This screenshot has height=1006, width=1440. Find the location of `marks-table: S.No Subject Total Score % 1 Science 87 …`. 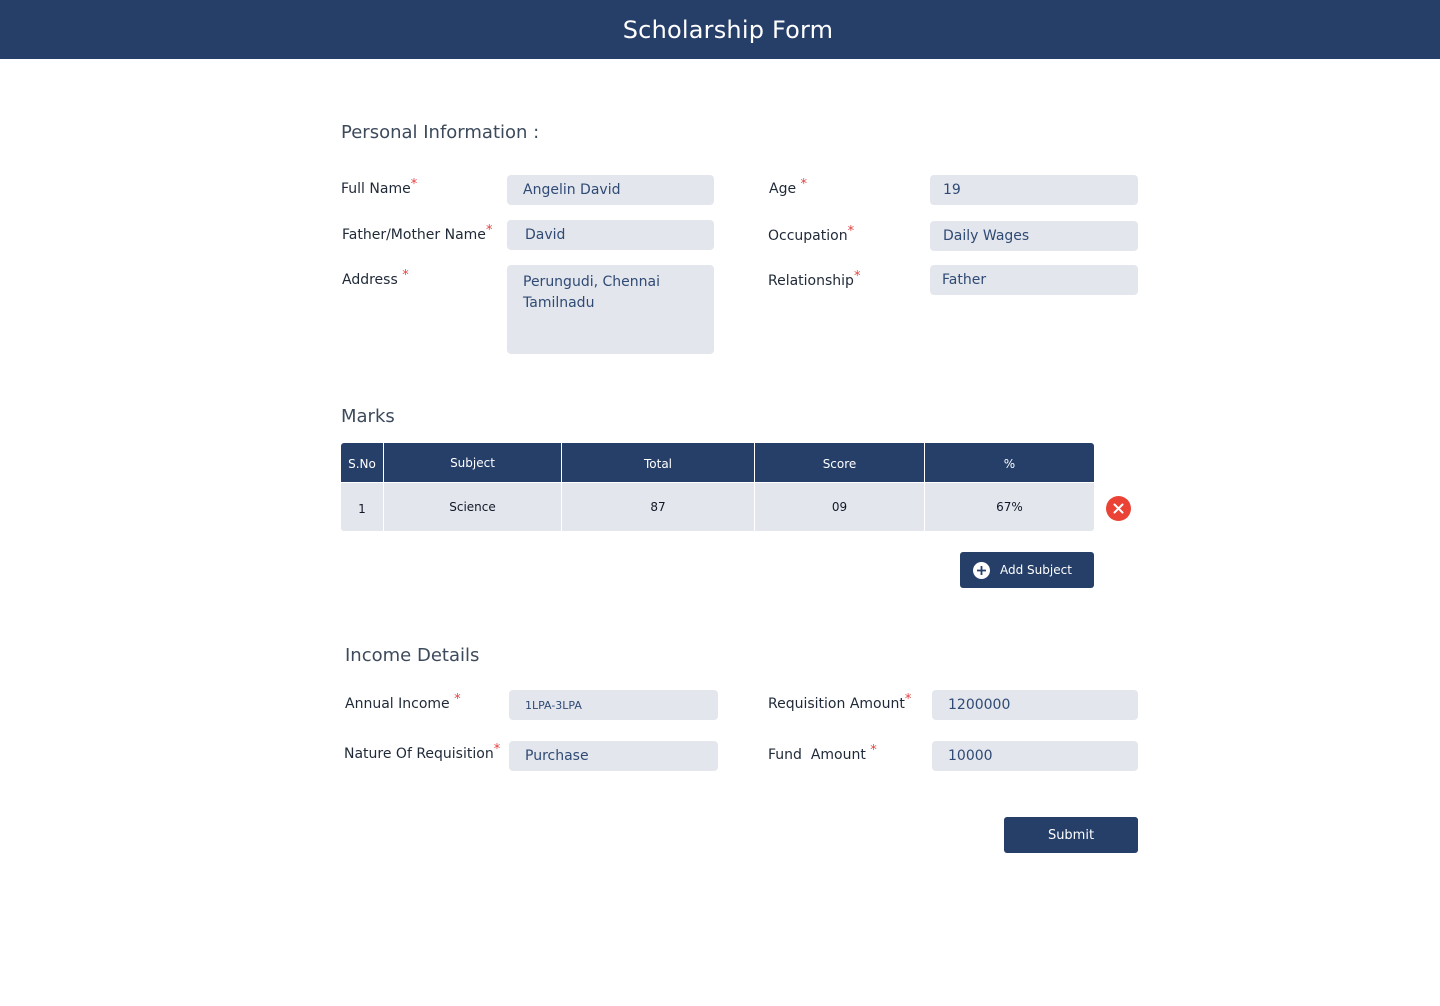

marks-table: S.No Subject Total Score % 1 Science 87 … is located at coordinates (717, 487).